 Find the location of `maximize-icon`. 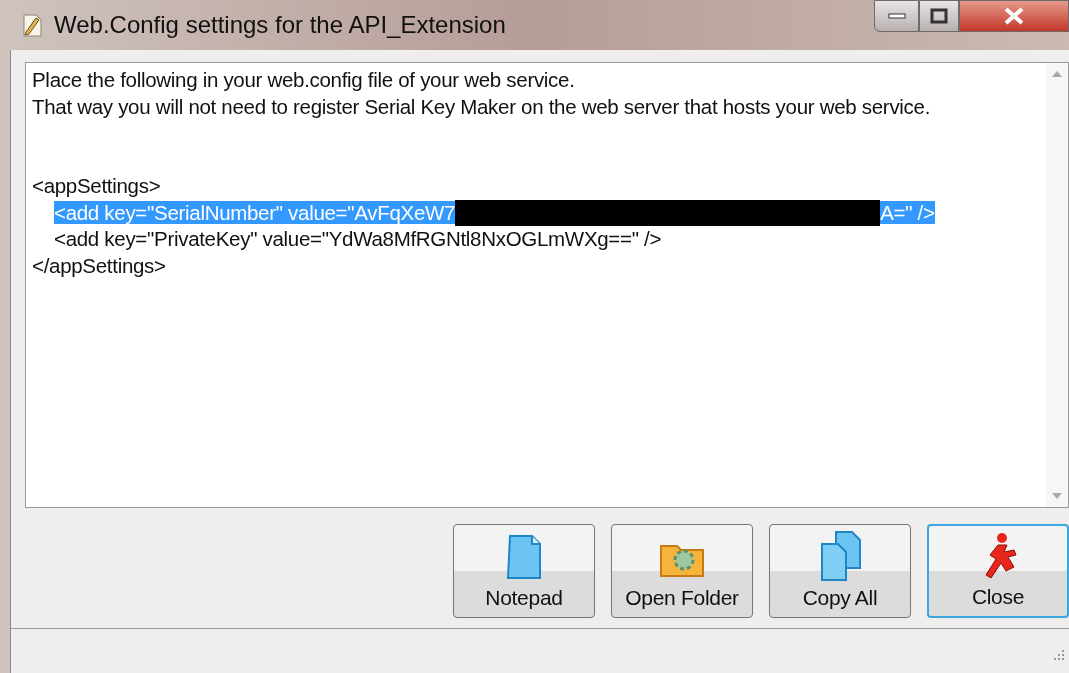

maximize-icon is located at coordinates (939, 16).